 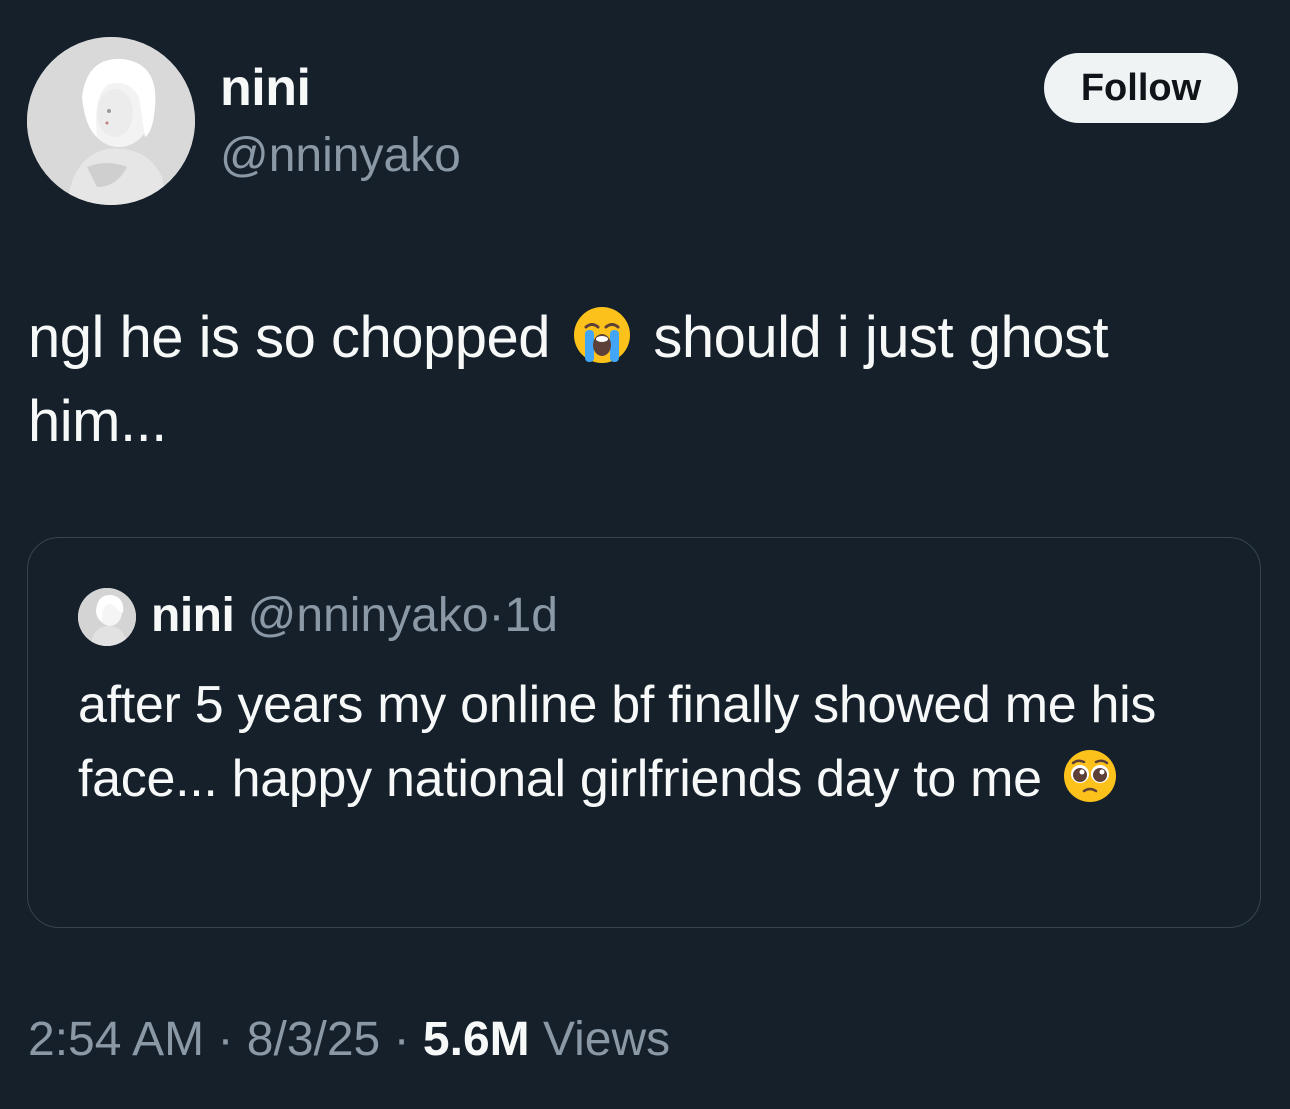 I want to click on views-label: Views, so click(x=606, y=1039).